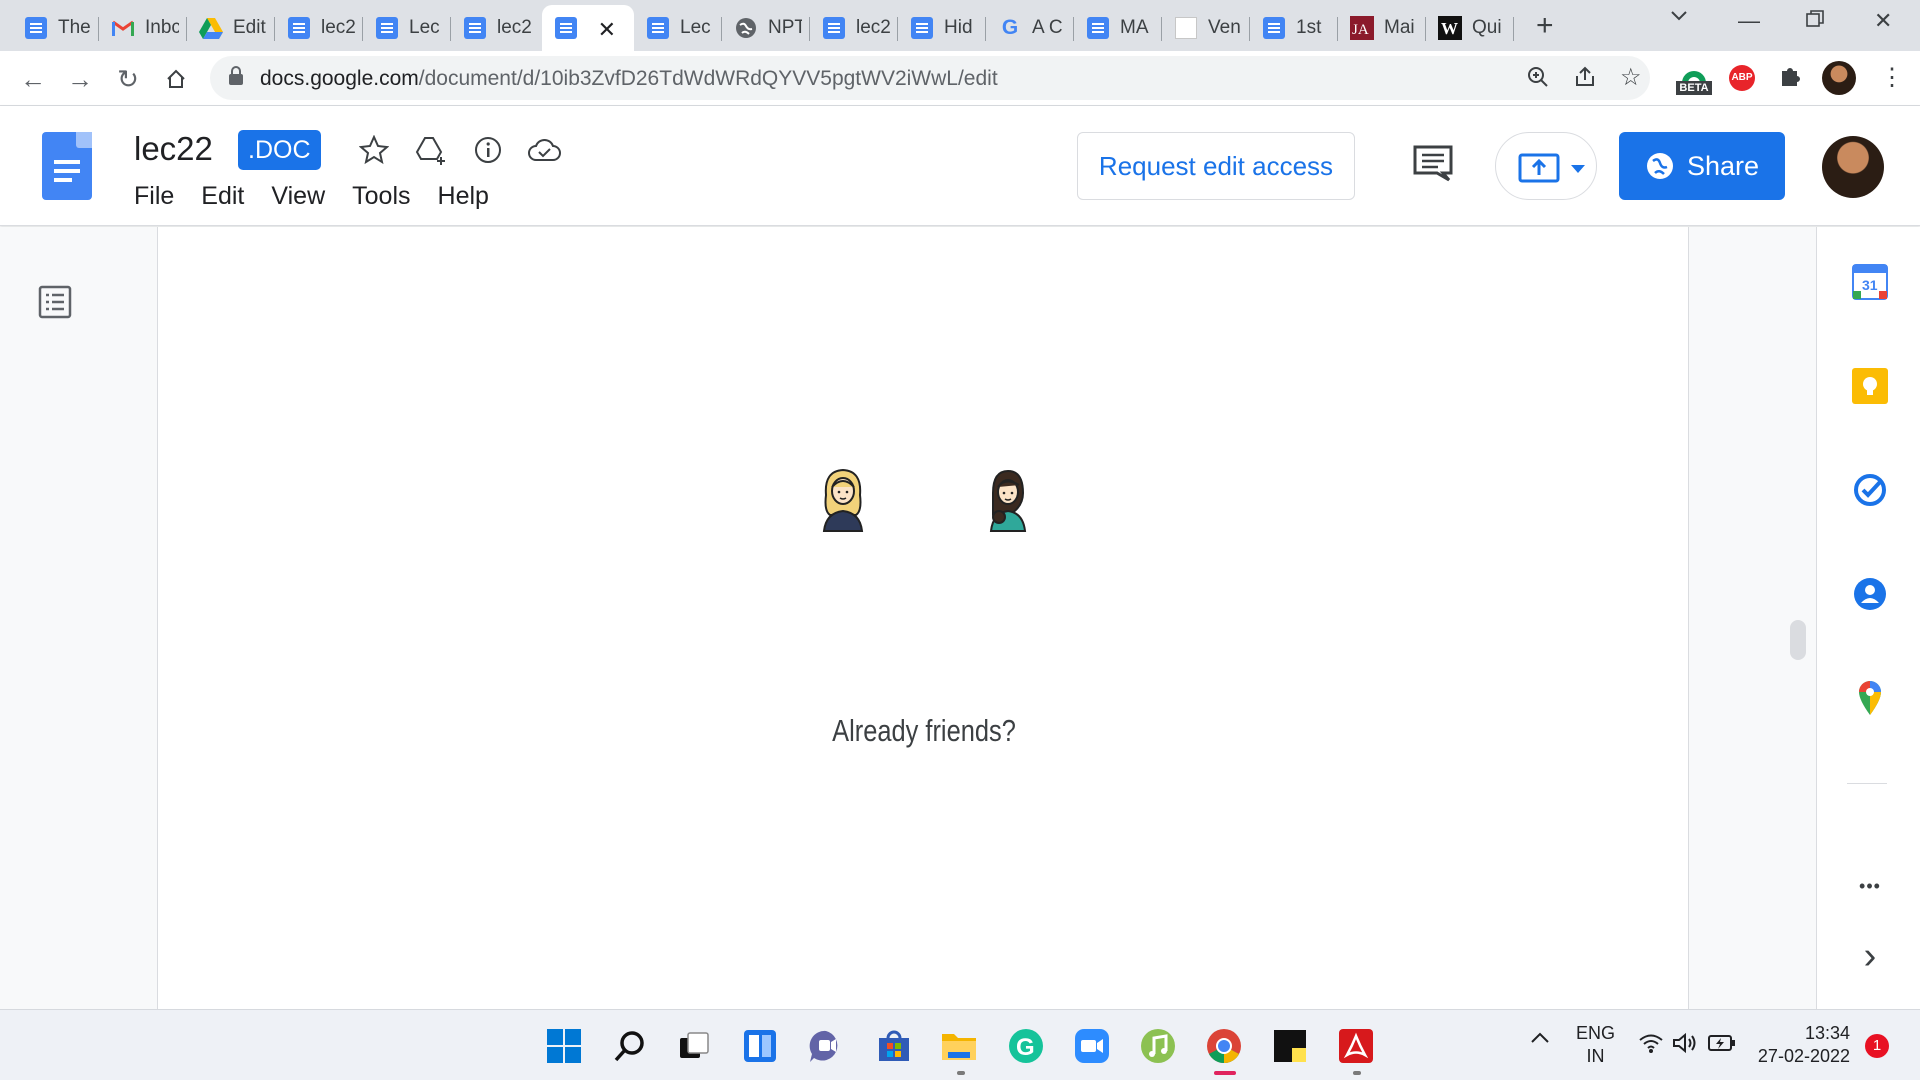 The height and width of the screenshot is (1080, 1920). I want to click on wifi-icon, so click(1651, 1043).